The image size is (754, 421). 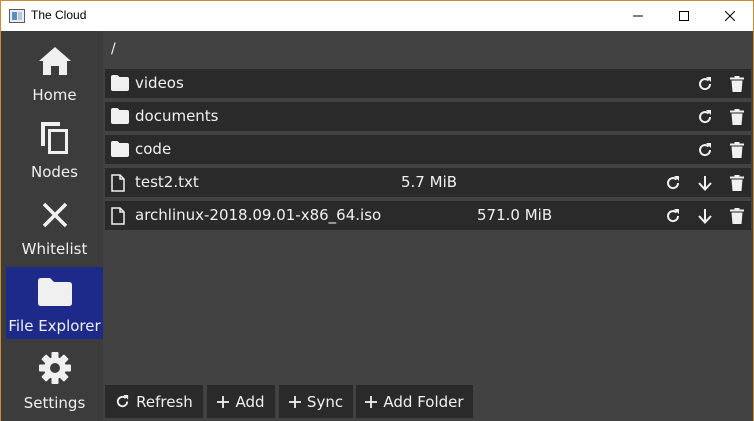 What do you see at coordinates (54, 326) in the screenshot?
I see `sidebar-item-label: File Explorer` at bounding box center [54, 326].